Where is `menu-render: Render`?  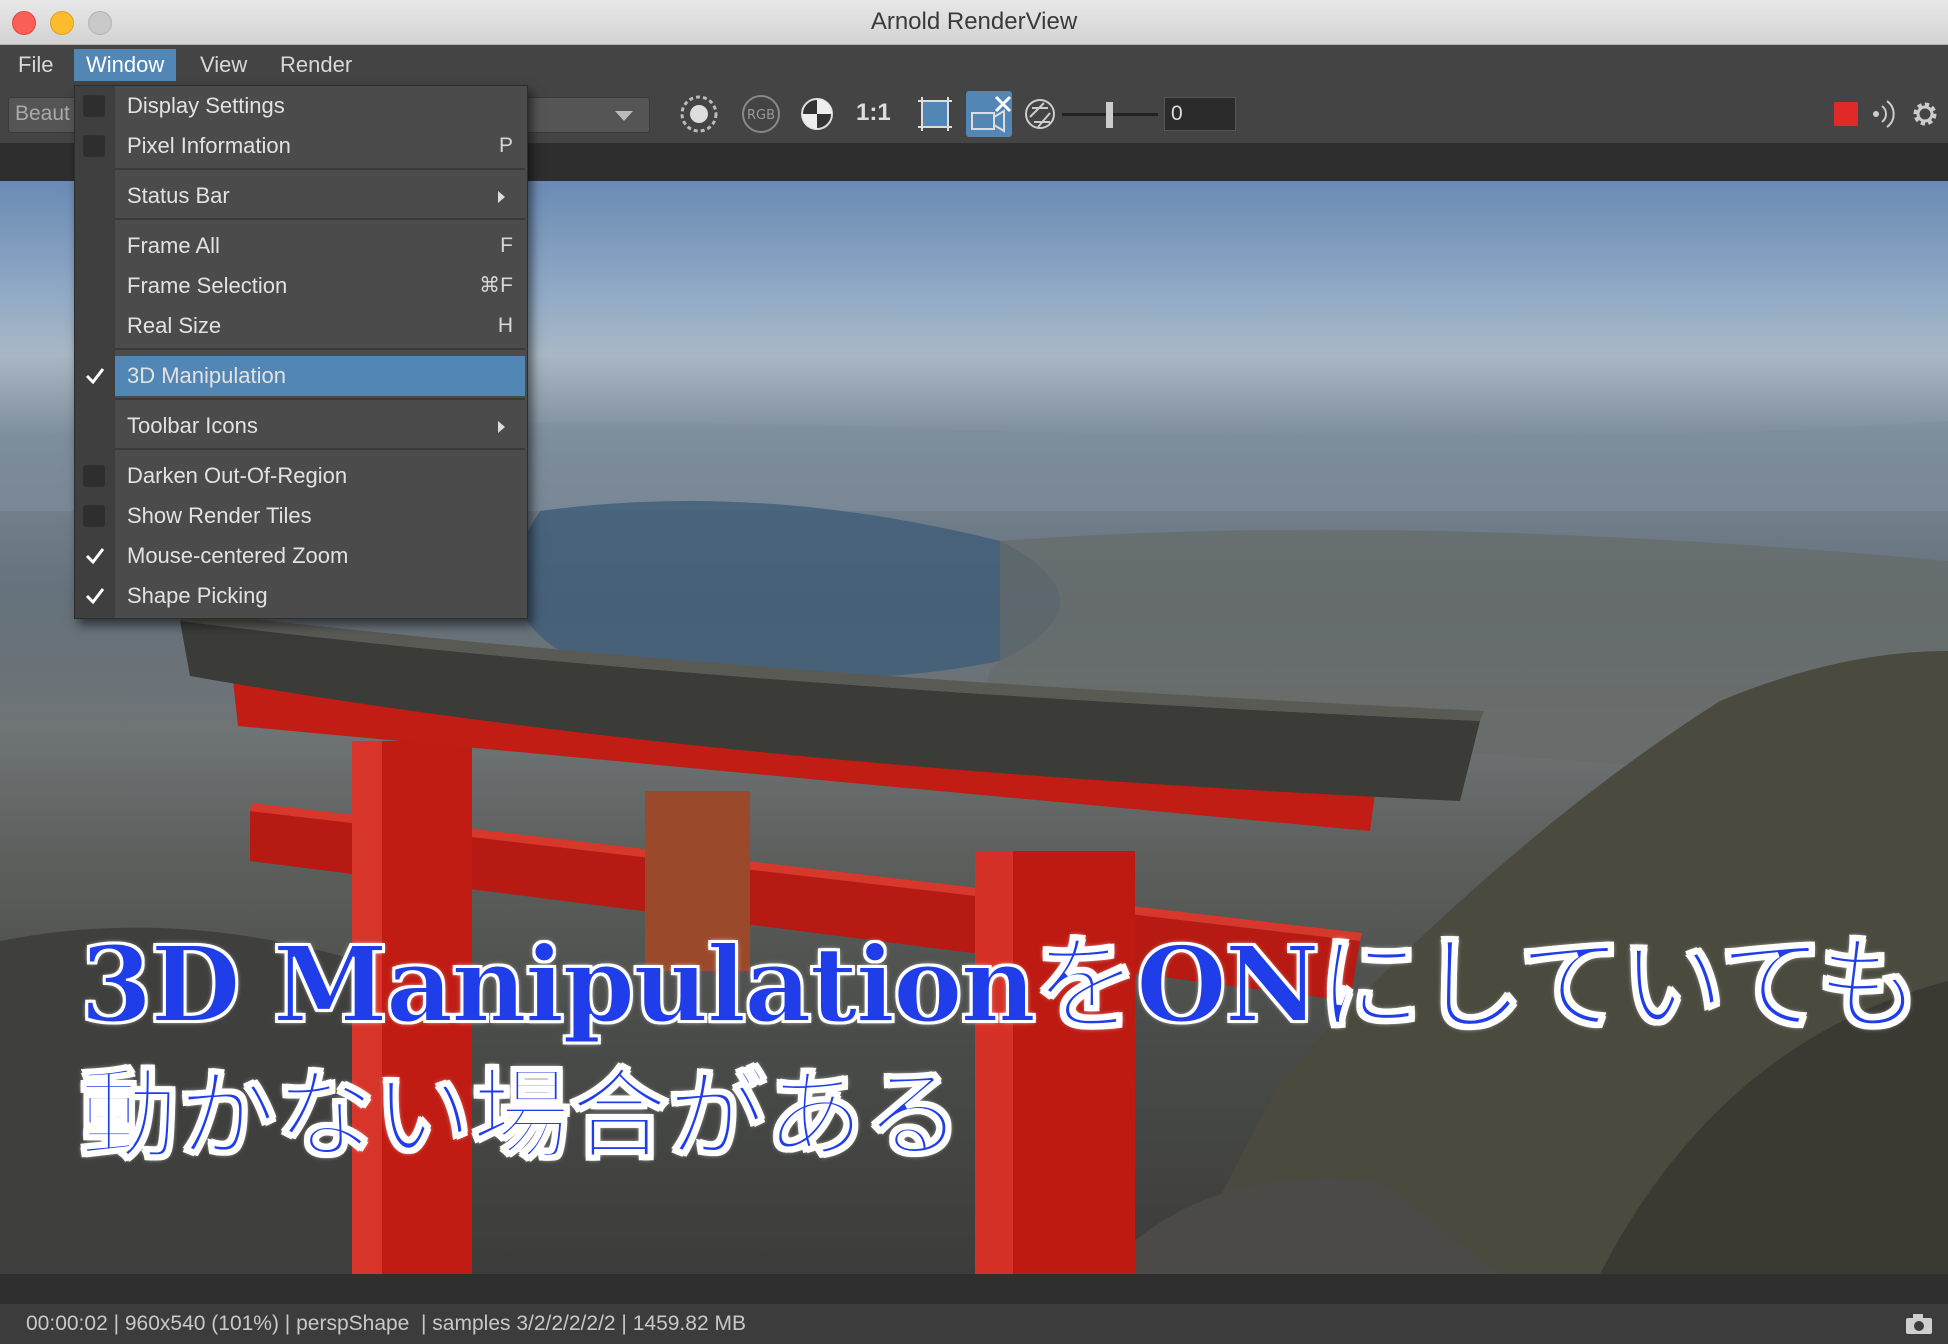
menu-render: Render is located at coordinates (316, 65).